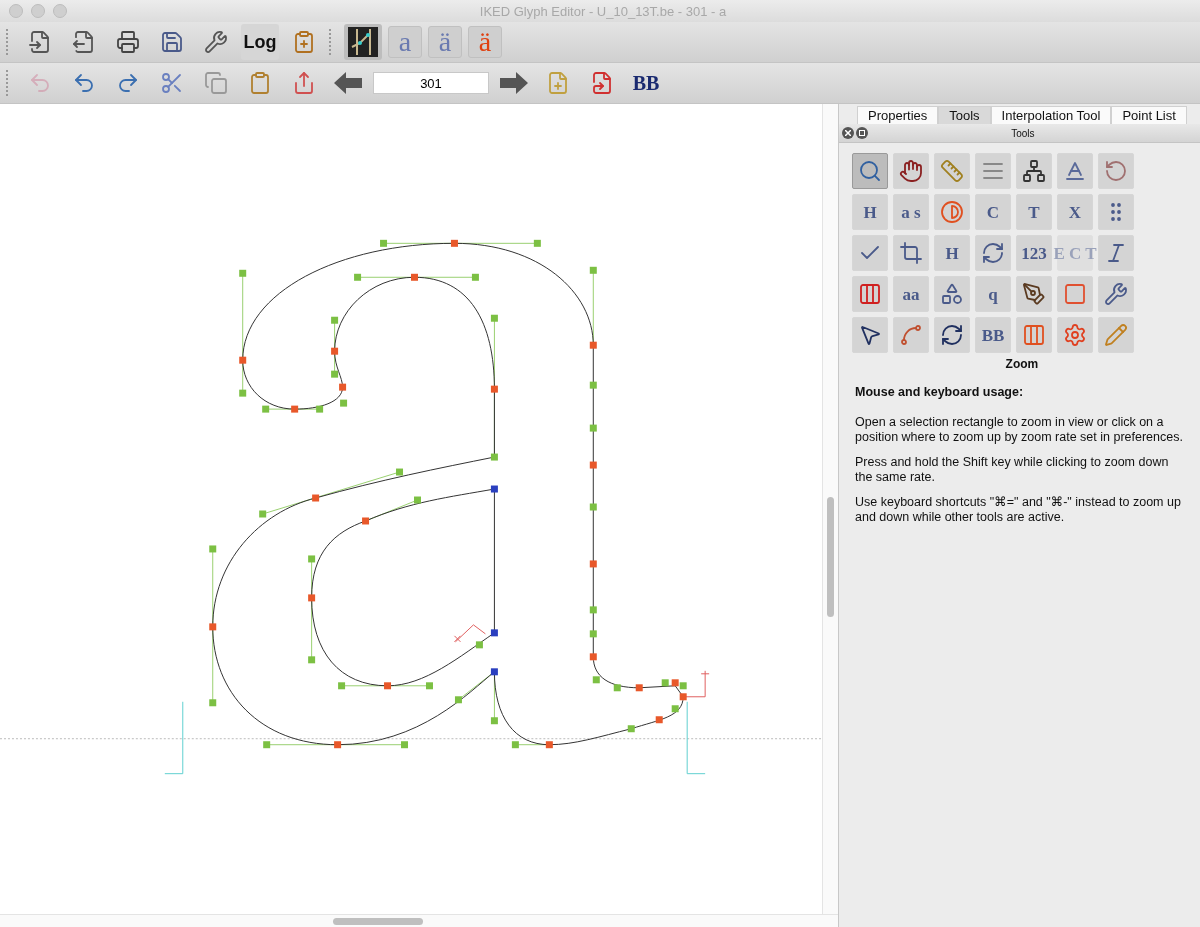  Describe the element at coordinates (993, 212) in the screenshot. I see `tool-button: C` at that location.